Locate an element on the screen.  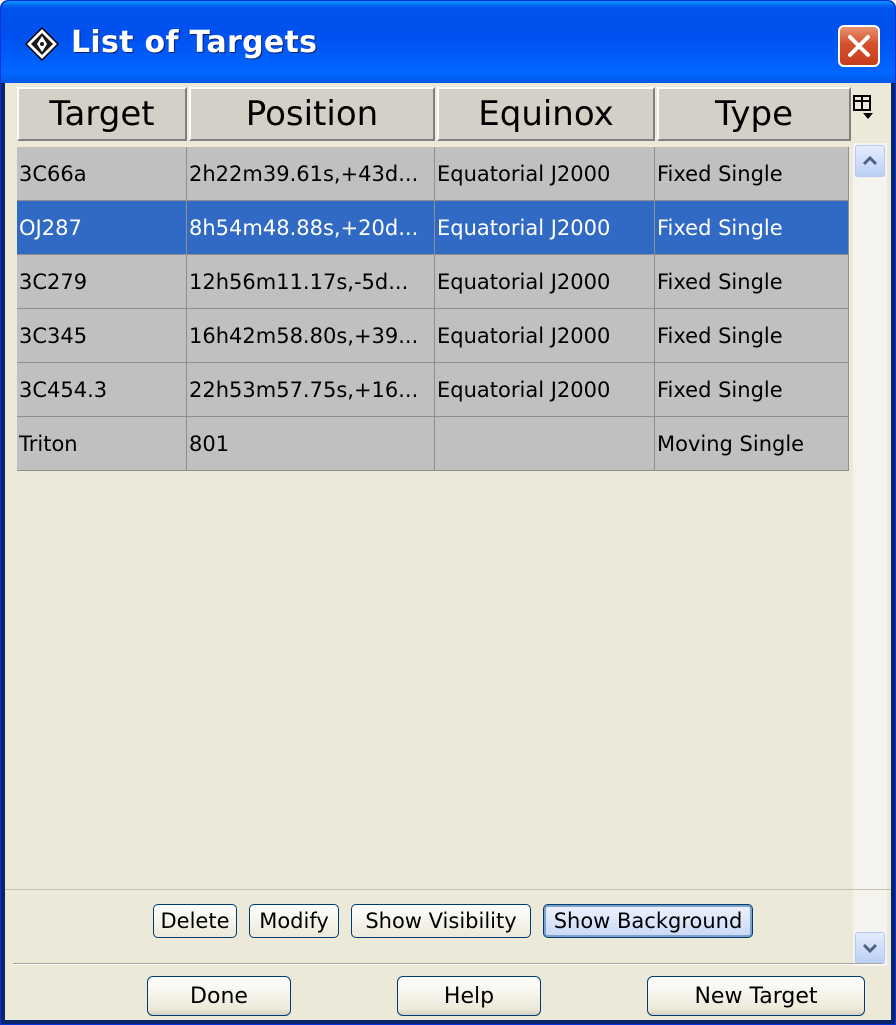
show-background-button: Show Background is located at coordinates (648, 921).